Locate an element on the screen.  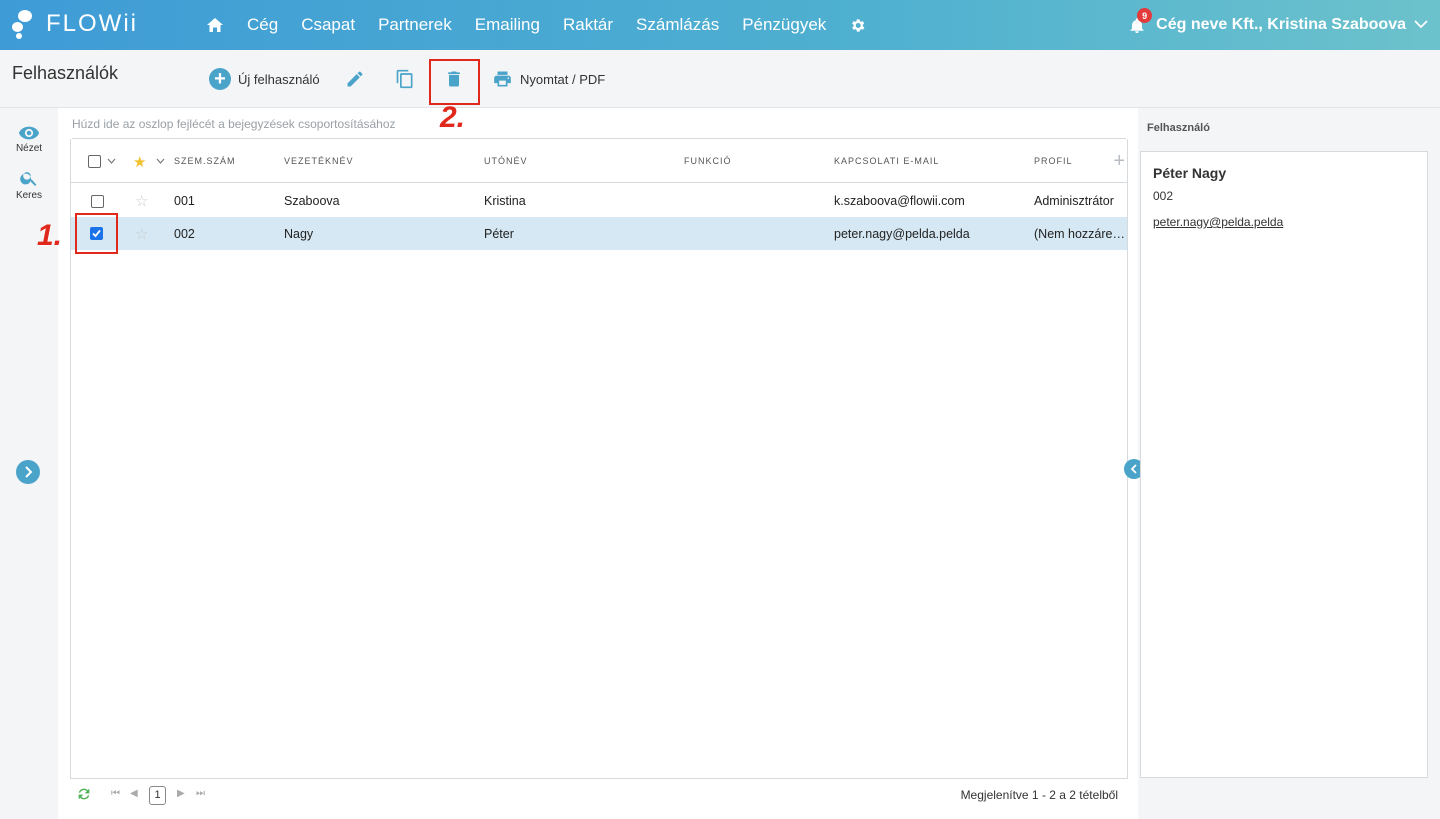
brand-name: FLOWii is located at coordinates (92, 23).